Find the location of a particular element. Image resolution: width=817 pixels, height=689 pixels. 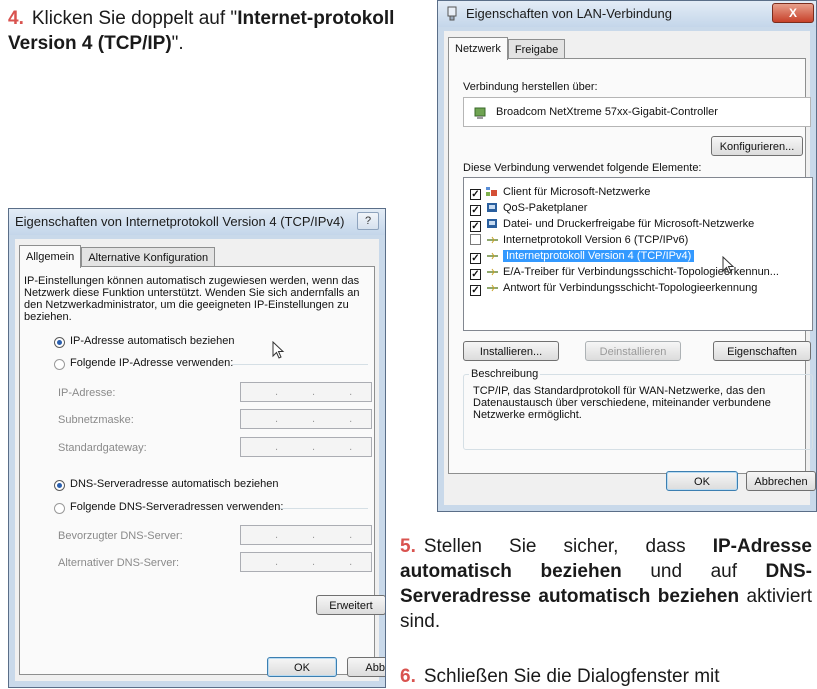

tab-strip: Netzwerk Freigabe is located at coordinates (507, 48).